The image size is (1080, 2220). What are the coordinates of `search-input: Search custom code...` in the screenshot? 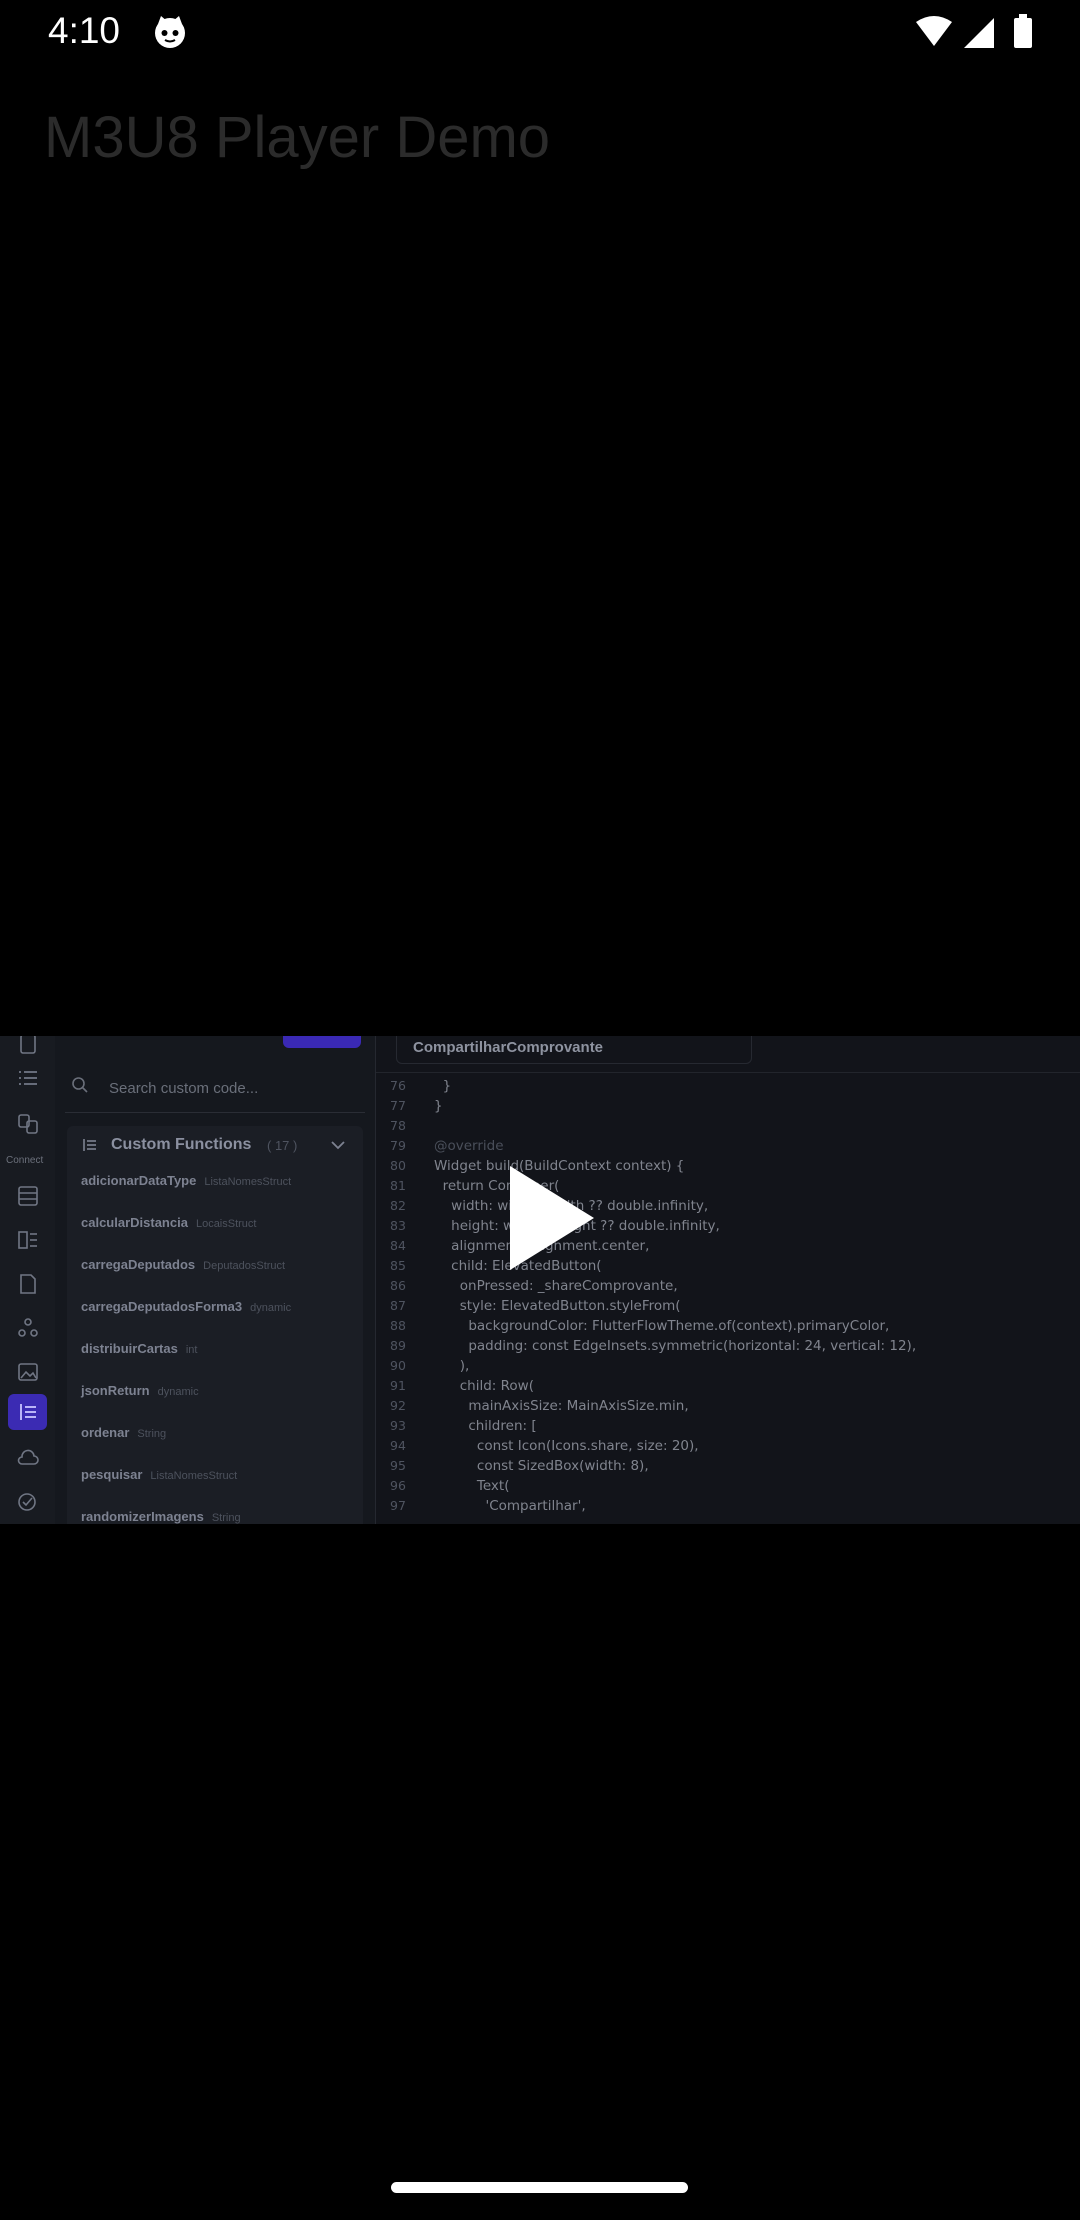 It's located at (183, 1088).